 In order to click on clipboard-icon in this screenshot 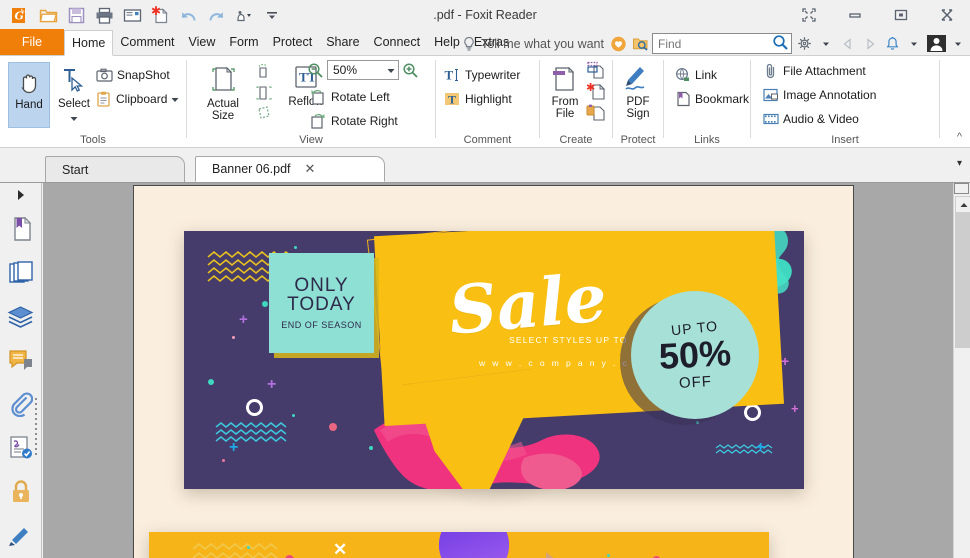, I will do `click(104, 99)`.